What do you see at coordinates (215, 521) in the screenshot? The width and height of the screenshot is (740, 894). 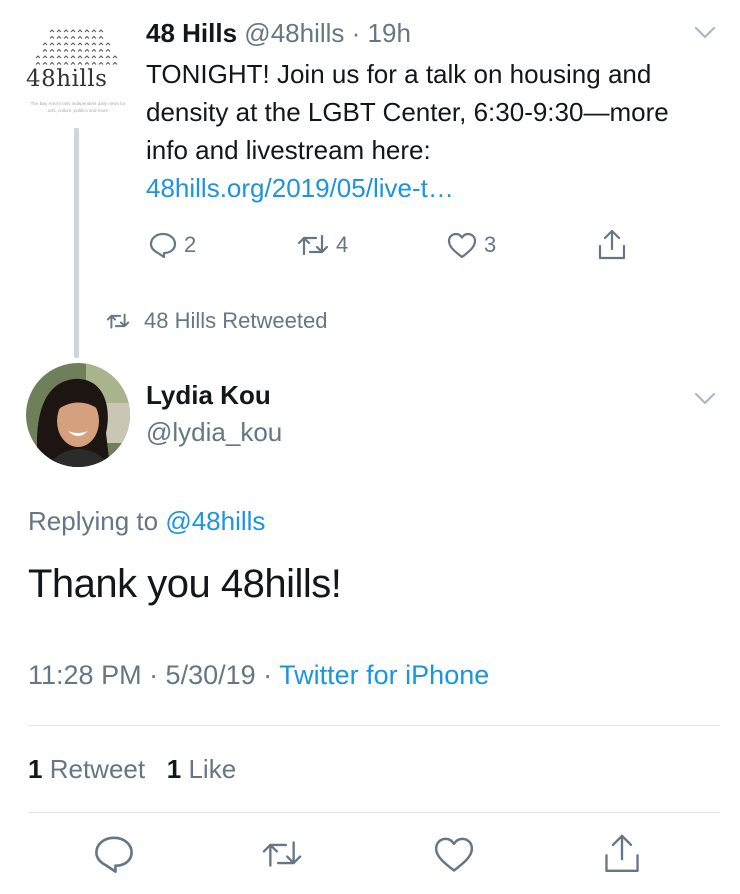 I see `replying-to-mention: @48hills` at bounding box center [215, 521].